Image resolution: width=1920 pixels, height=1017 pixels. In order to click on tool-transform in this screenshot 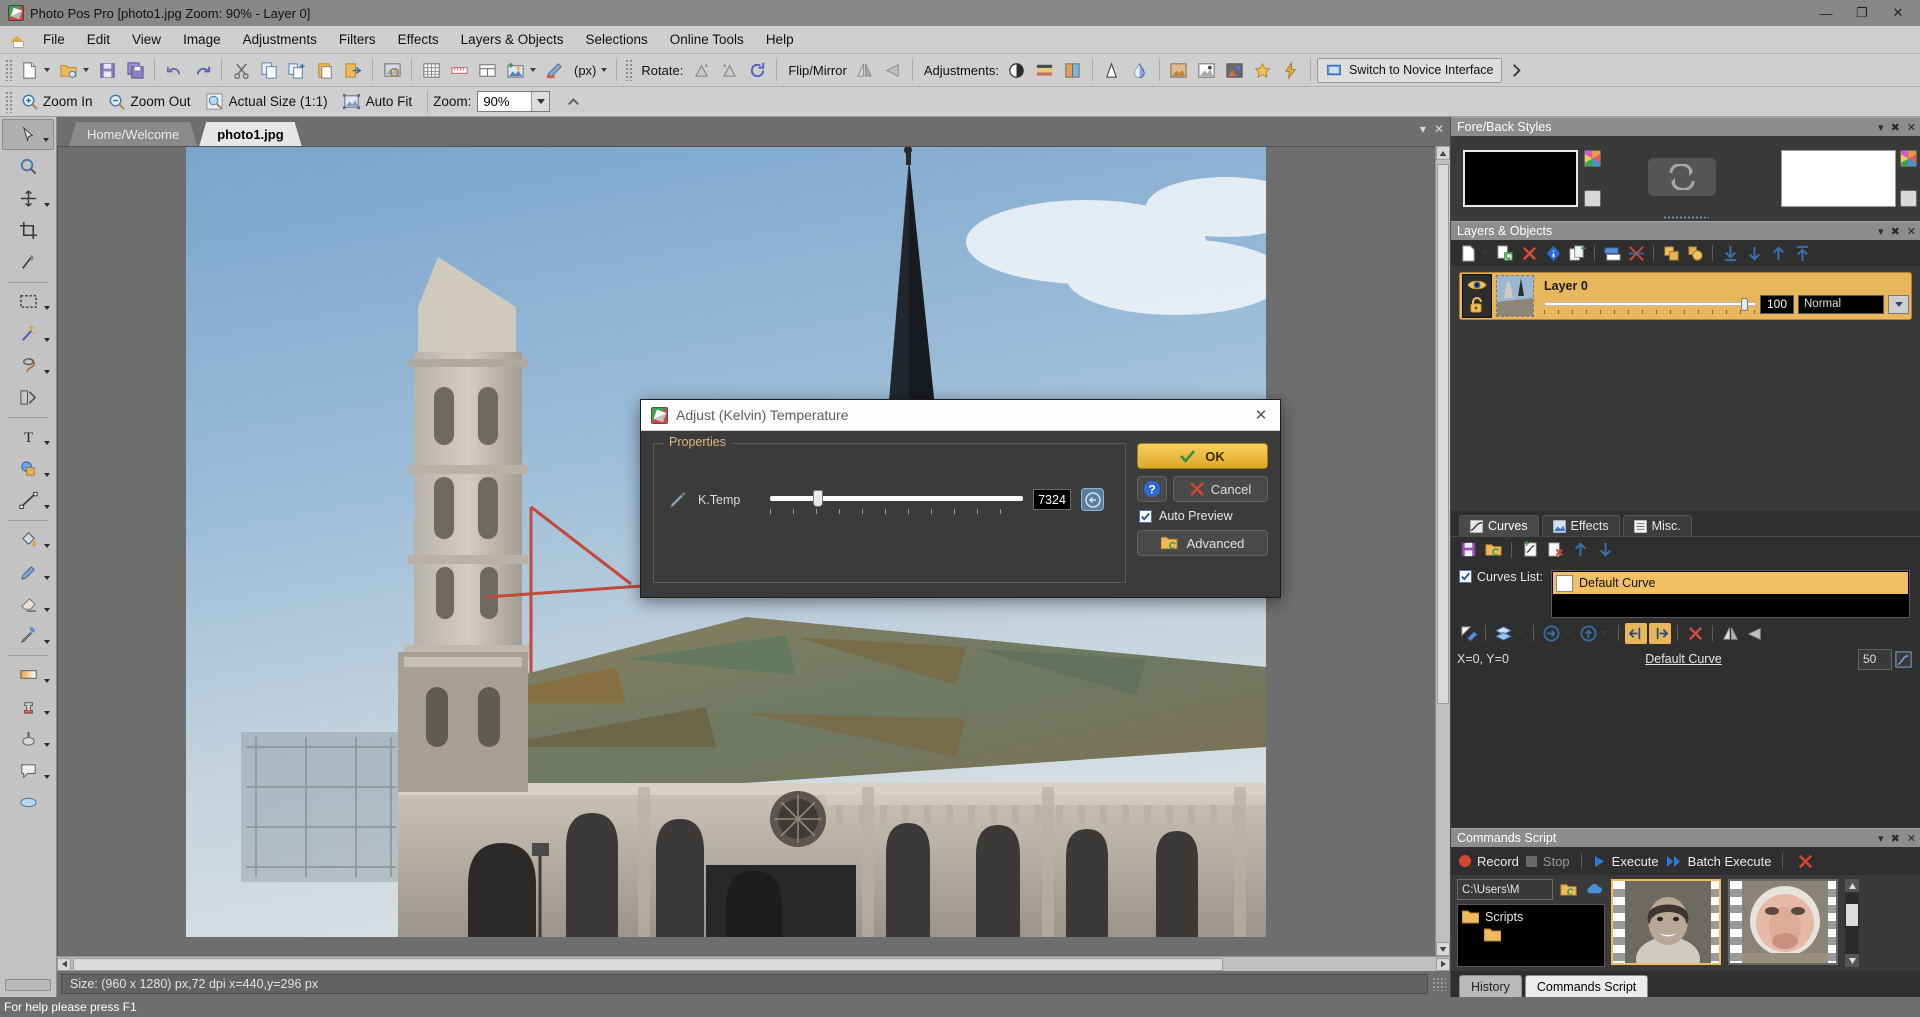, I will do `click(28, 198)`.